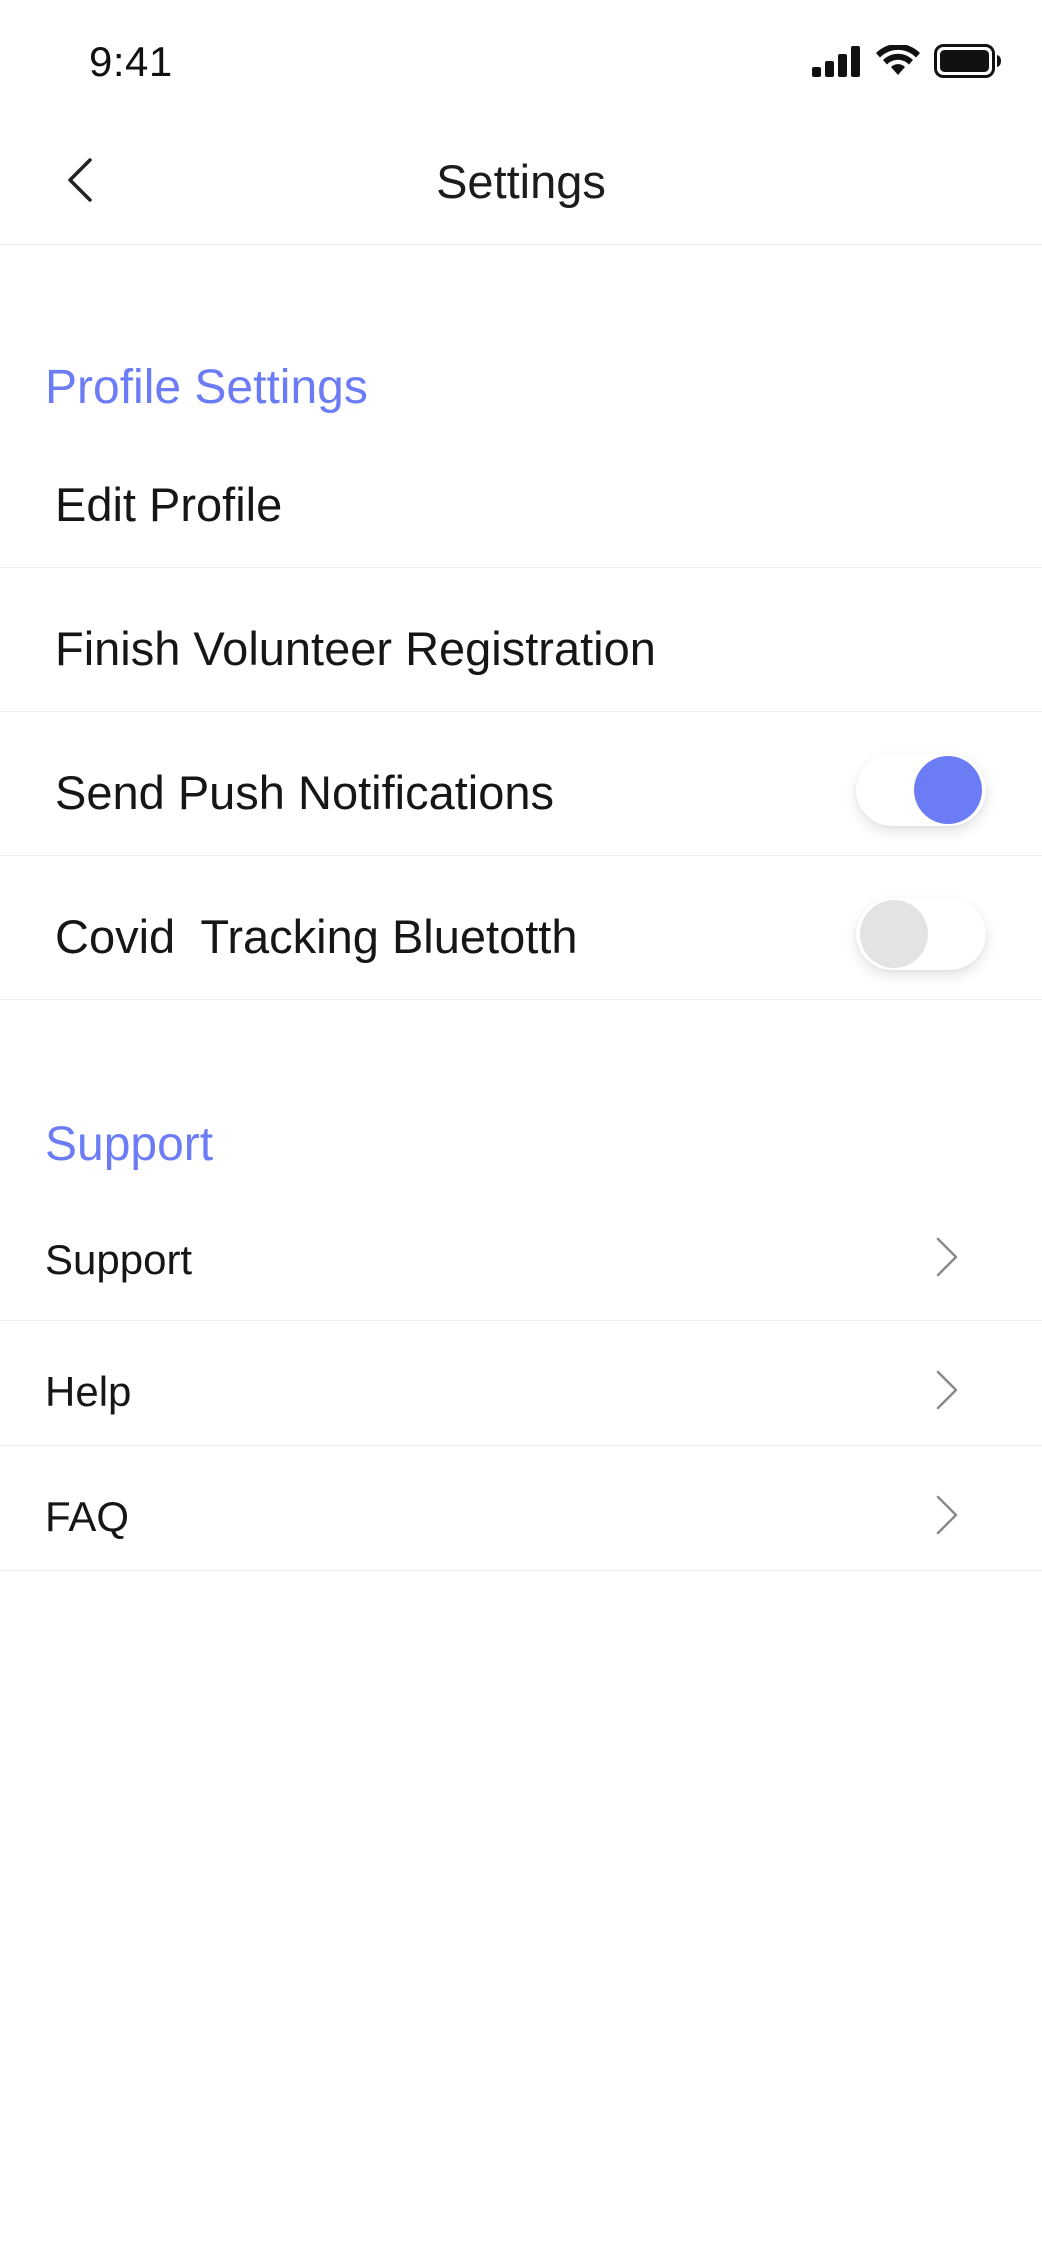 Image resolution: width=1042 pixels, height=2256 pixels. Describe the element at coordinates (129, 1144) in the screenshot. I see `section-title-support: Support` at that location.